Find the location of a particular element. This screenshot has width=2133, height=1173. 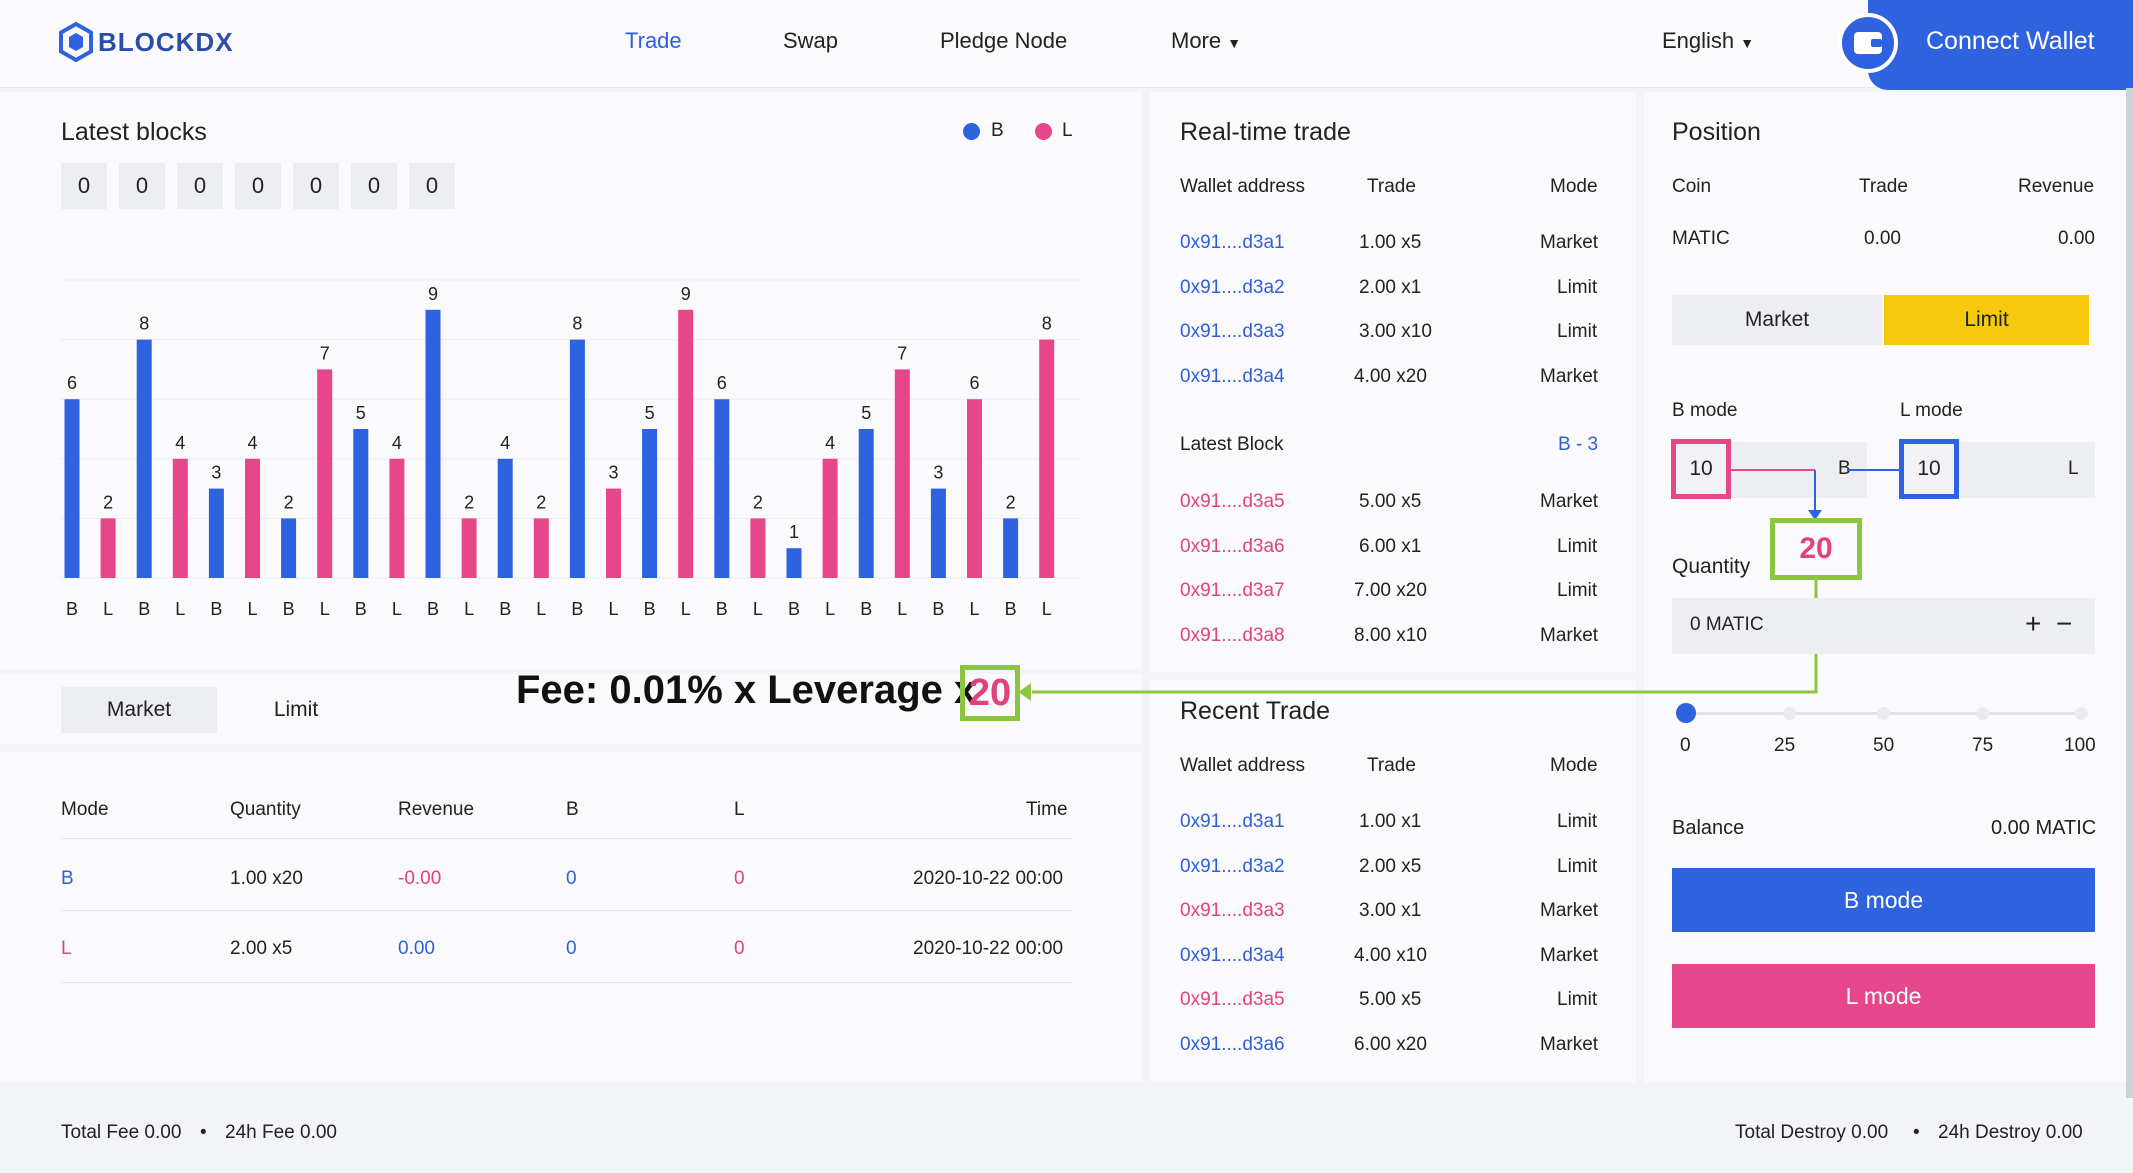

slider-label: 0 is located at coordinates (1685, 745).